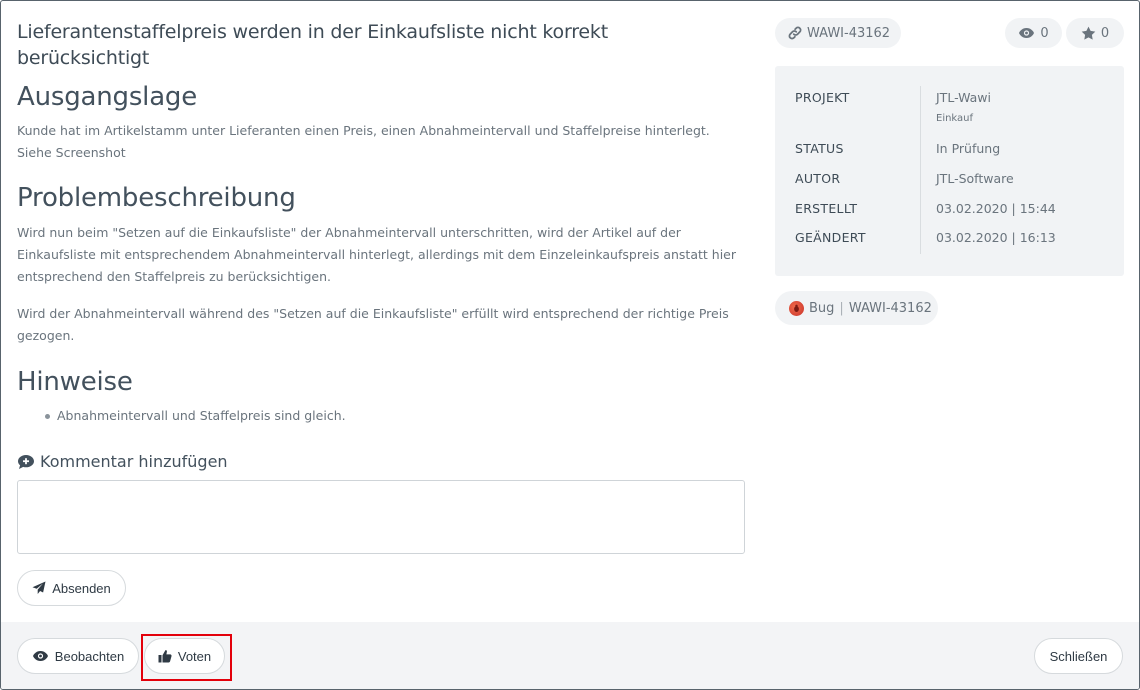 This screenshot has width=1140, height=690. I want to click on bug-icon, so click(796, 308).